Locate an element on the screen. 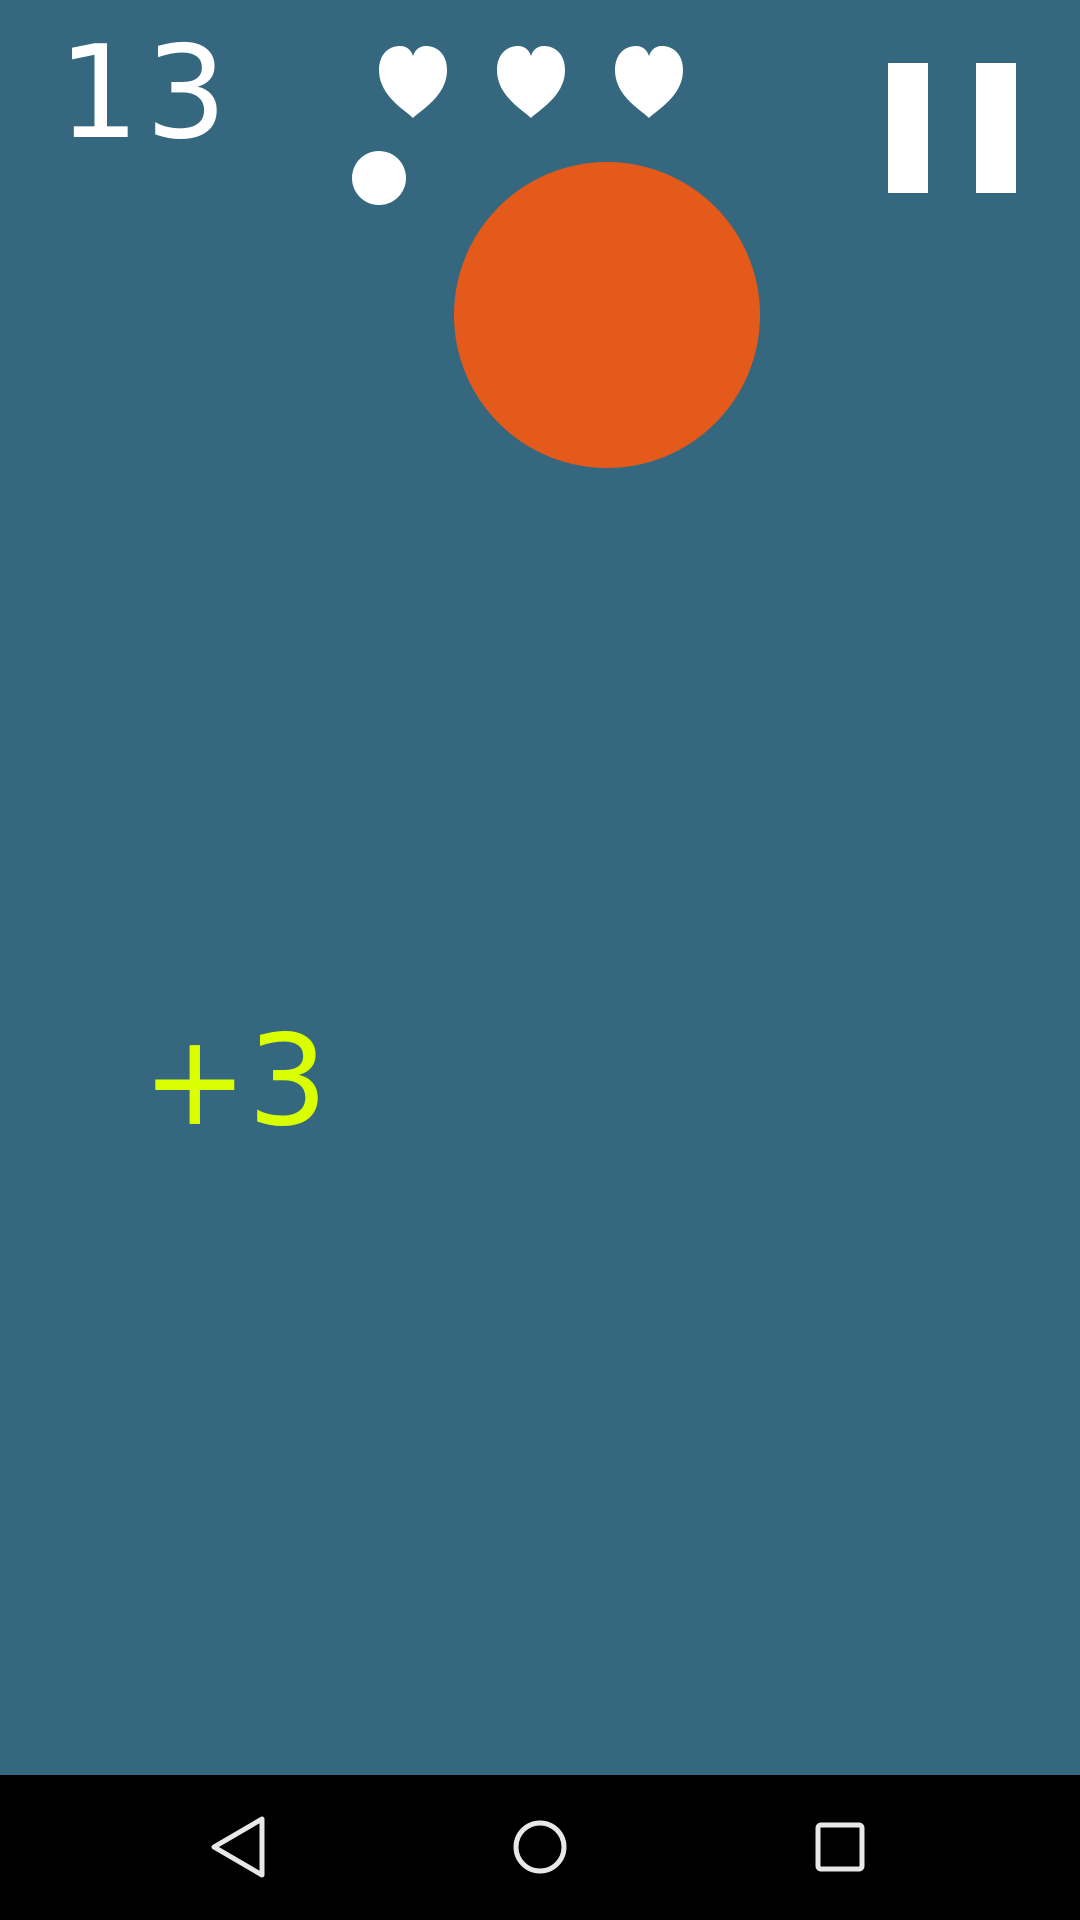  back-triangle-icon is located at coordinates (238, 1847).